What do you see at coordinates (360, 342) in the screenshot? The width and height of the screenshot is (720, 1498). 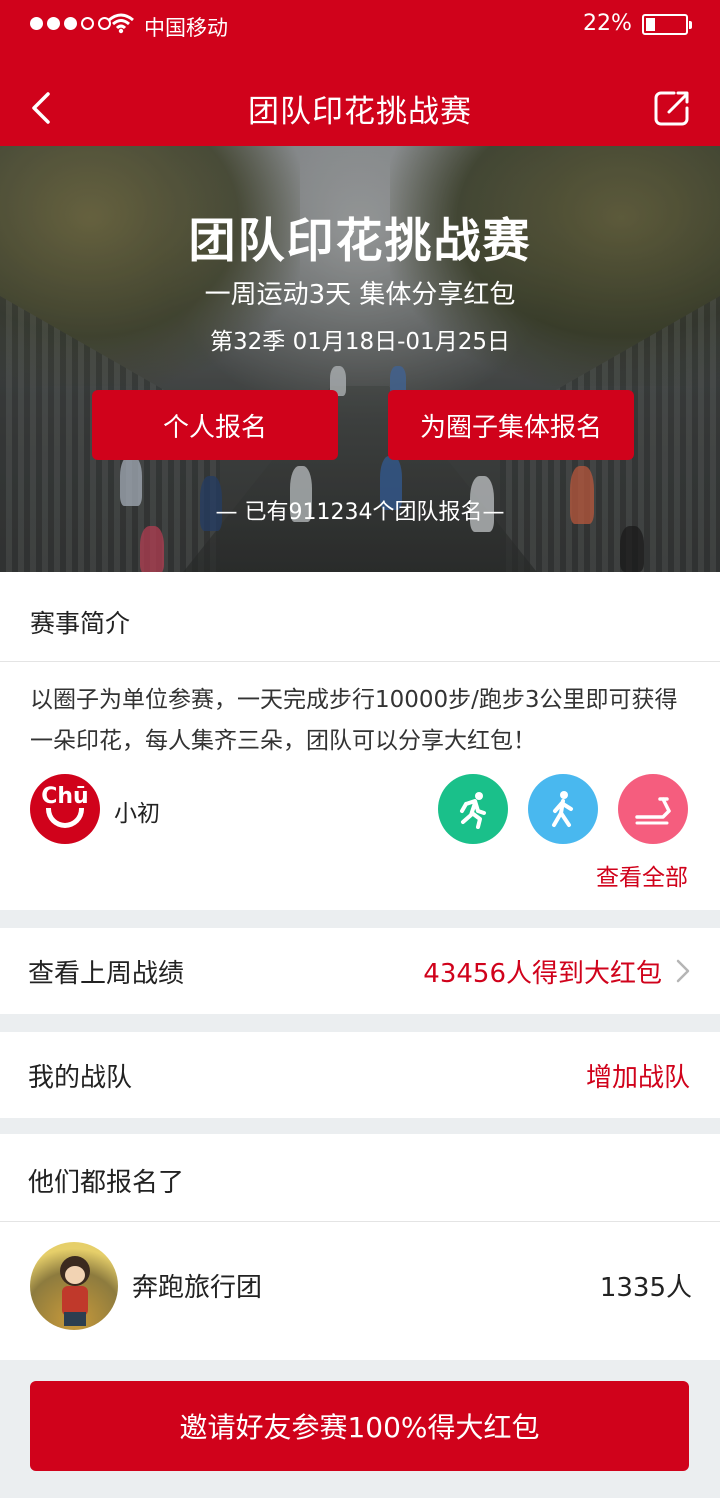 I see `hero-season-dates: 第32季 01月18日-01月25日` at bounding box center [360, 342].